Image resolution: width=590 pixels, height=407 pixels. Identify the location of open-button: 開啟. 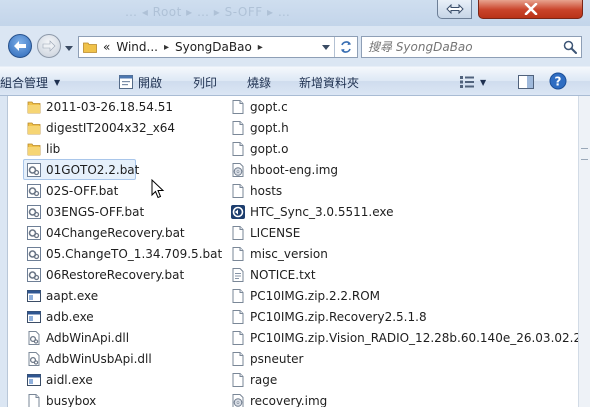
(140, 82).